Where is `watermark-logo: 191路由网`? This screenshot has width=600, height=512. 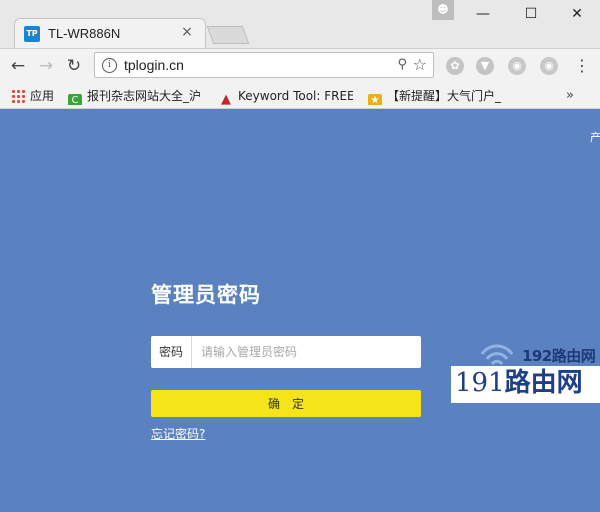
watermark-logo: 191路由网 is located at coordinates (519, 383).